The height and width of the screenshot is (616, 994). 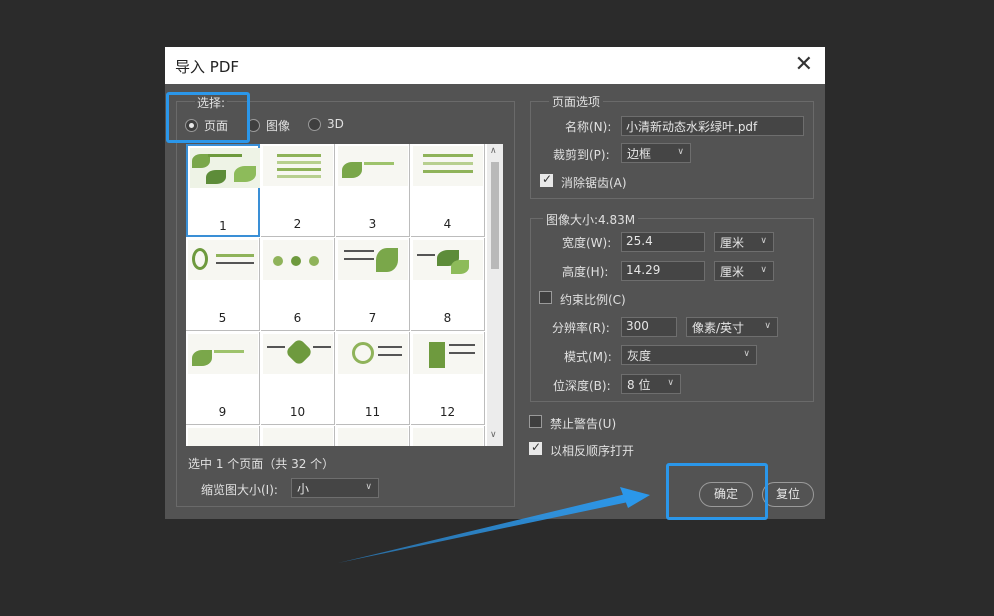 I want to click on arrow-head, so click(x=635, y=497).